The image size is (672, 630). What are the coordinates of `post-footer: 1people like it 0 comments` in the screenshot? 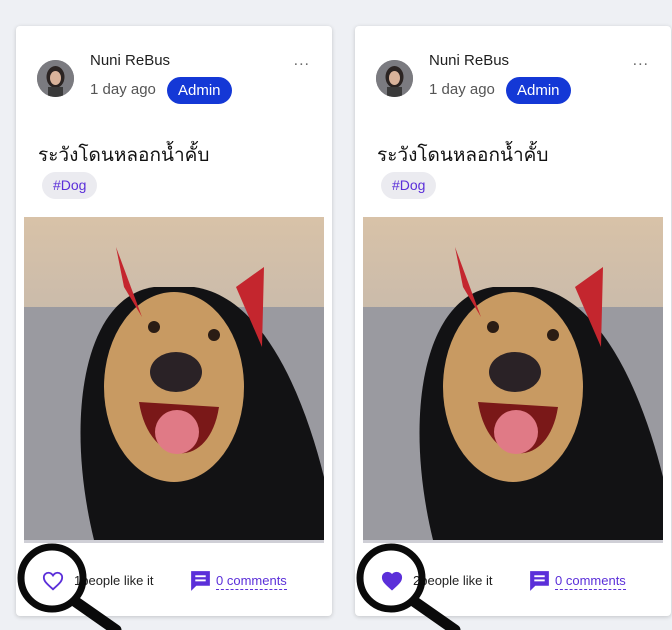 It's located at (174, 581).